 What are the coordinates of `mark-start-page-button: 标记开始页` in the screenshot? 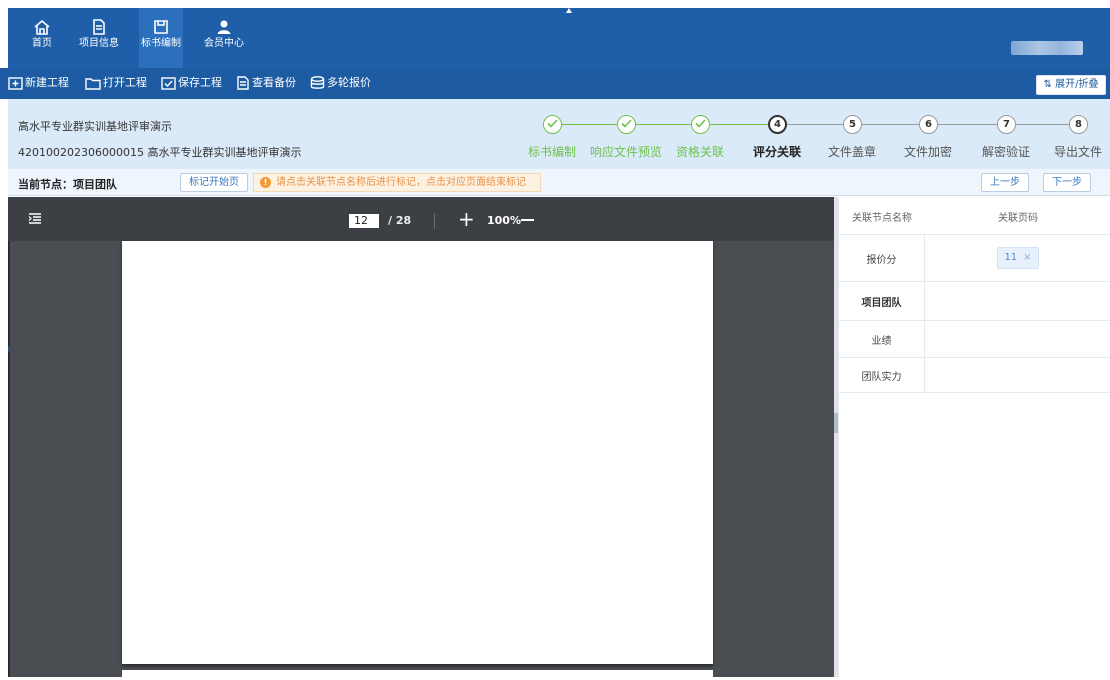 It's located at (214, 182).